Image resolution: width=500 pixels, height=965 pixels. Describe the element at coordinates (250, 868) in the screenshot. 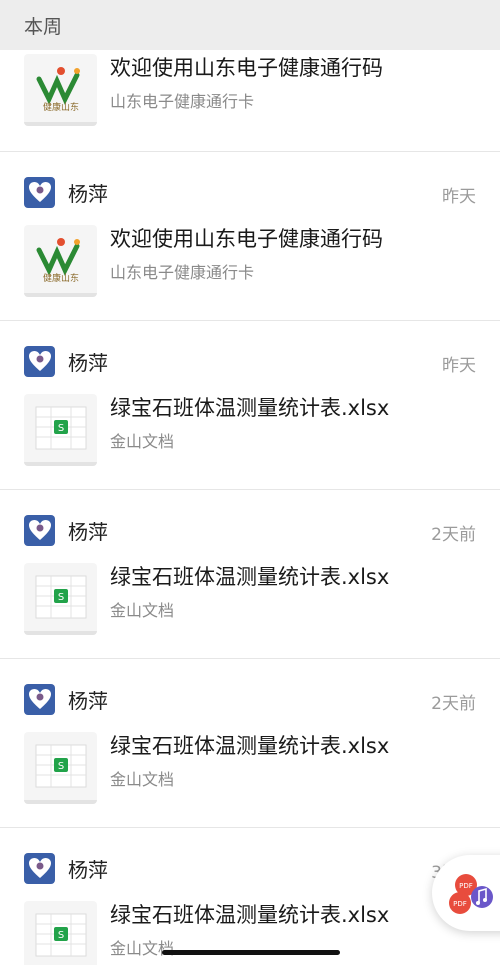

I see `sender-row: 杨萍 3天前` at that location.